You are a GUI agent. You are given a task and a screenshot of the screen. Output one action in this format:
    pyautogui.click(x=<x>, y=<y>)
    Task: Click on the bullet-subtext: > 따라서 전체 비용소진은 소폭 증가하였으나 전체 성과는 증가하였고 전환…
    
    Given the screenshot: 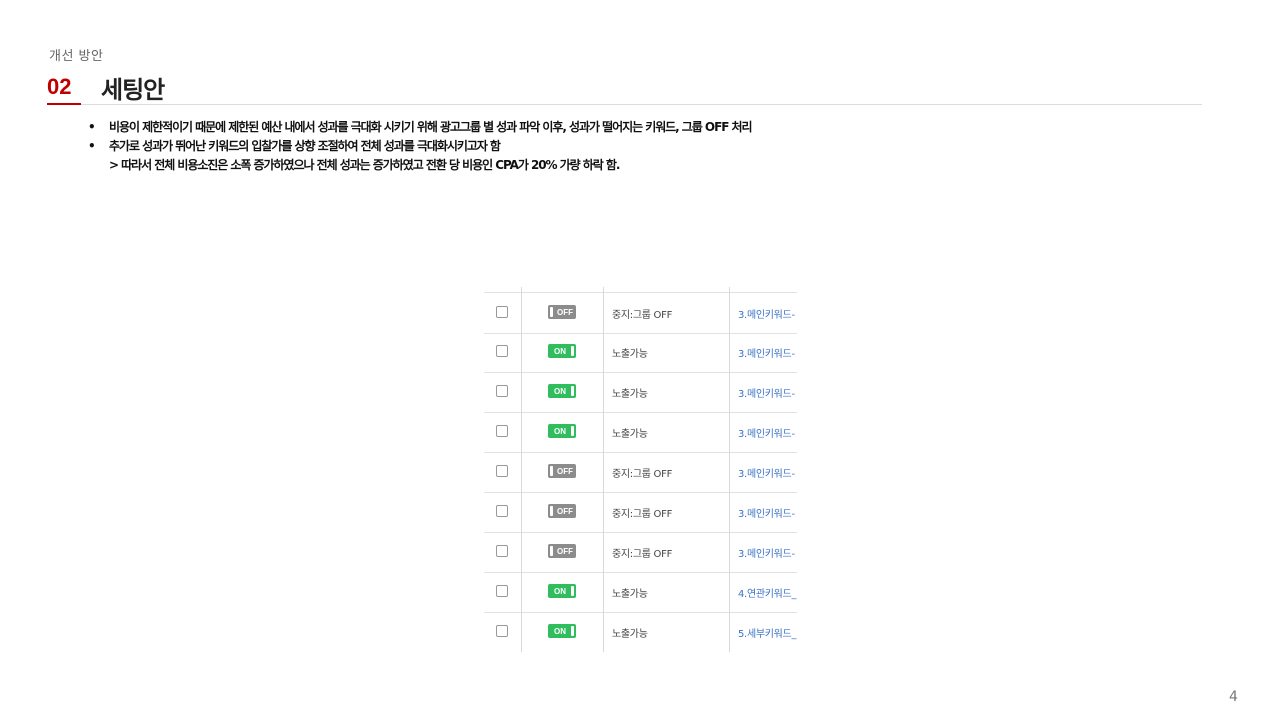 What is the action you would take?
    pyautogui.click(x=364, y=165)
    